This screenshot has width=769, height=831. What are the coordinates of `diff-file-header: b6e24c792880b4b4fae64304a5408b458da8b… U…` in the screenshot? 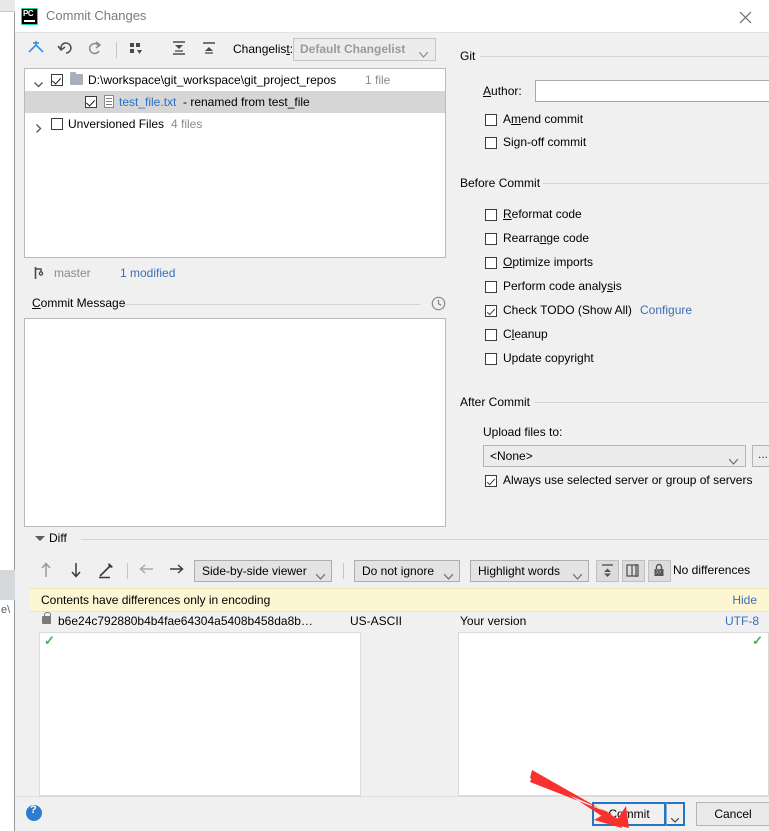 It's located at (399, 622).